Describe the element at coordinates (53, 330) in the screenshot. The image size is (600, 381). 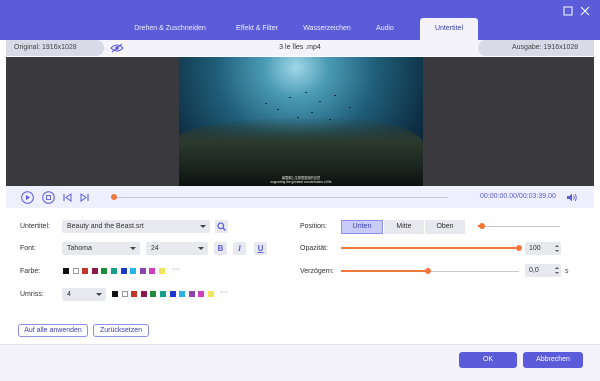
I see `apply-all-button: Auf alle anwenden` at that location.